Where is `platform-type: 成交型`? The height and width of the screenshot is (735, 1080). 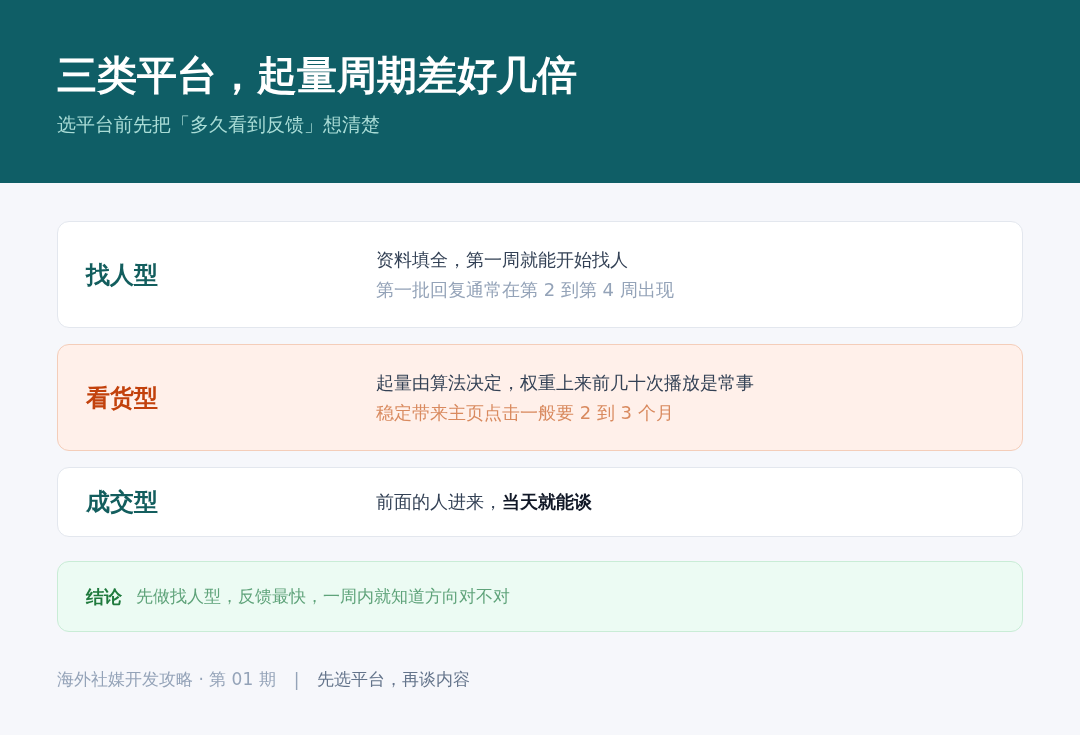
platform-type: 成交型 is located at coordinates (122, 502).